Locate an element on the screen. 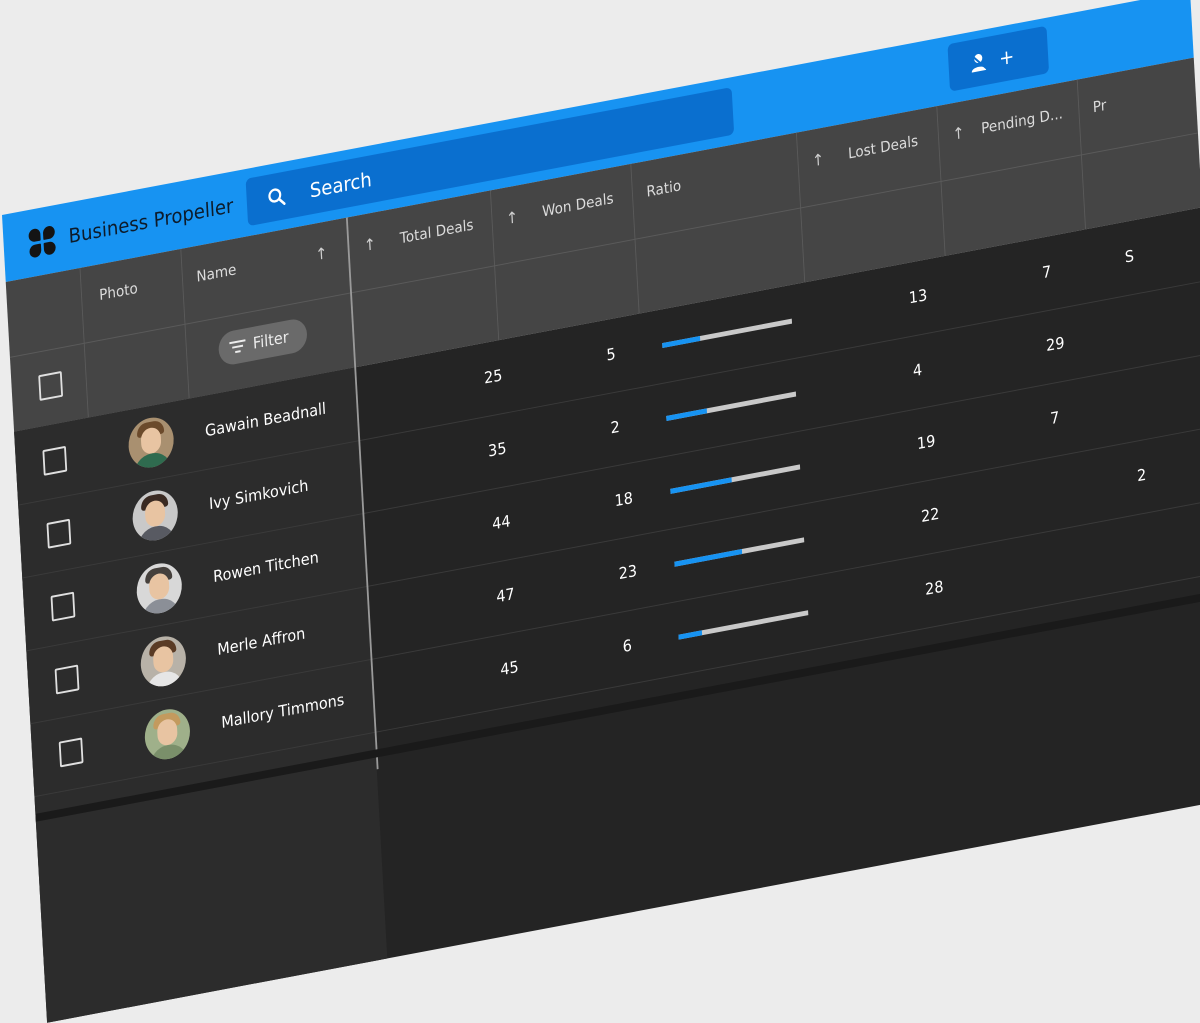  add-user-button: + is located at coordinates (998, 58).